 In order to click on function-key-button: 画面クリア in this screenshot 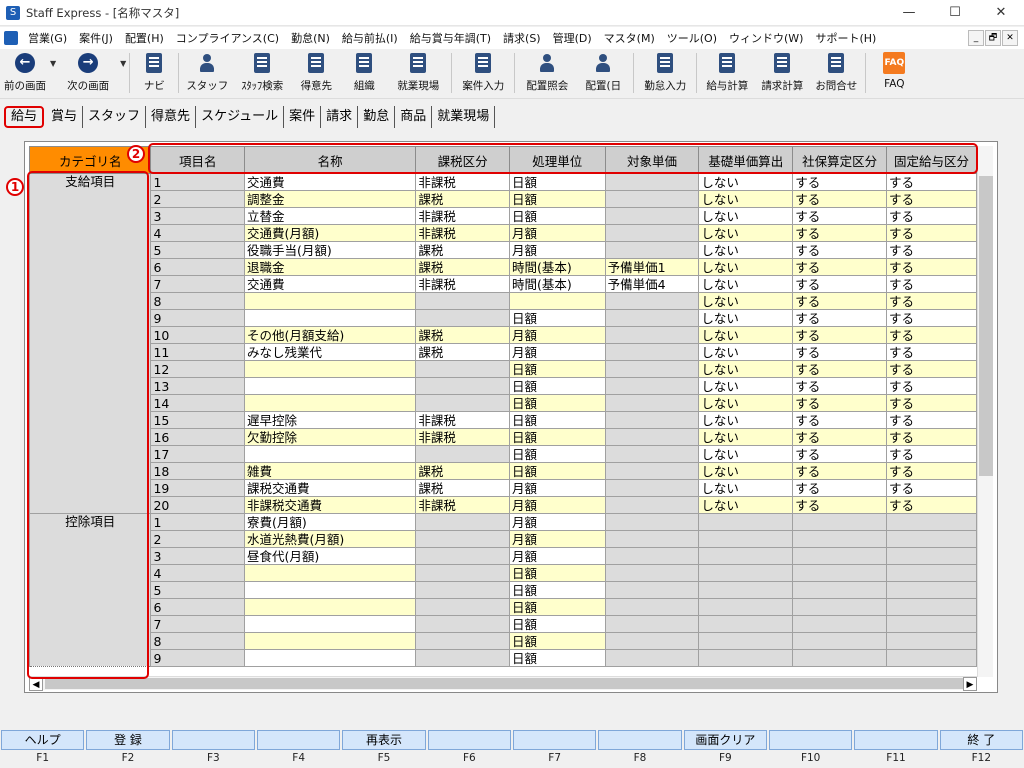, I will do `click(725, 740)`.